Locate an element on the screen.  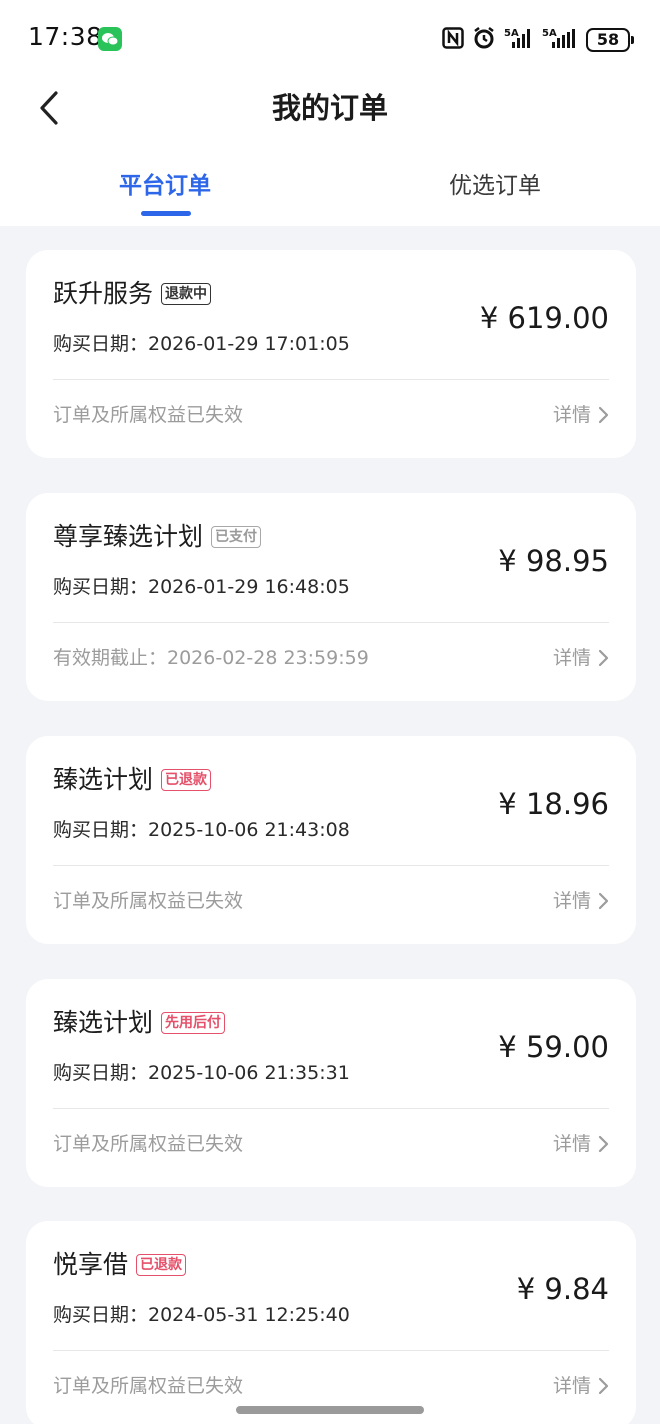
status-time: 17:38 is located at coordinates (65, 36).